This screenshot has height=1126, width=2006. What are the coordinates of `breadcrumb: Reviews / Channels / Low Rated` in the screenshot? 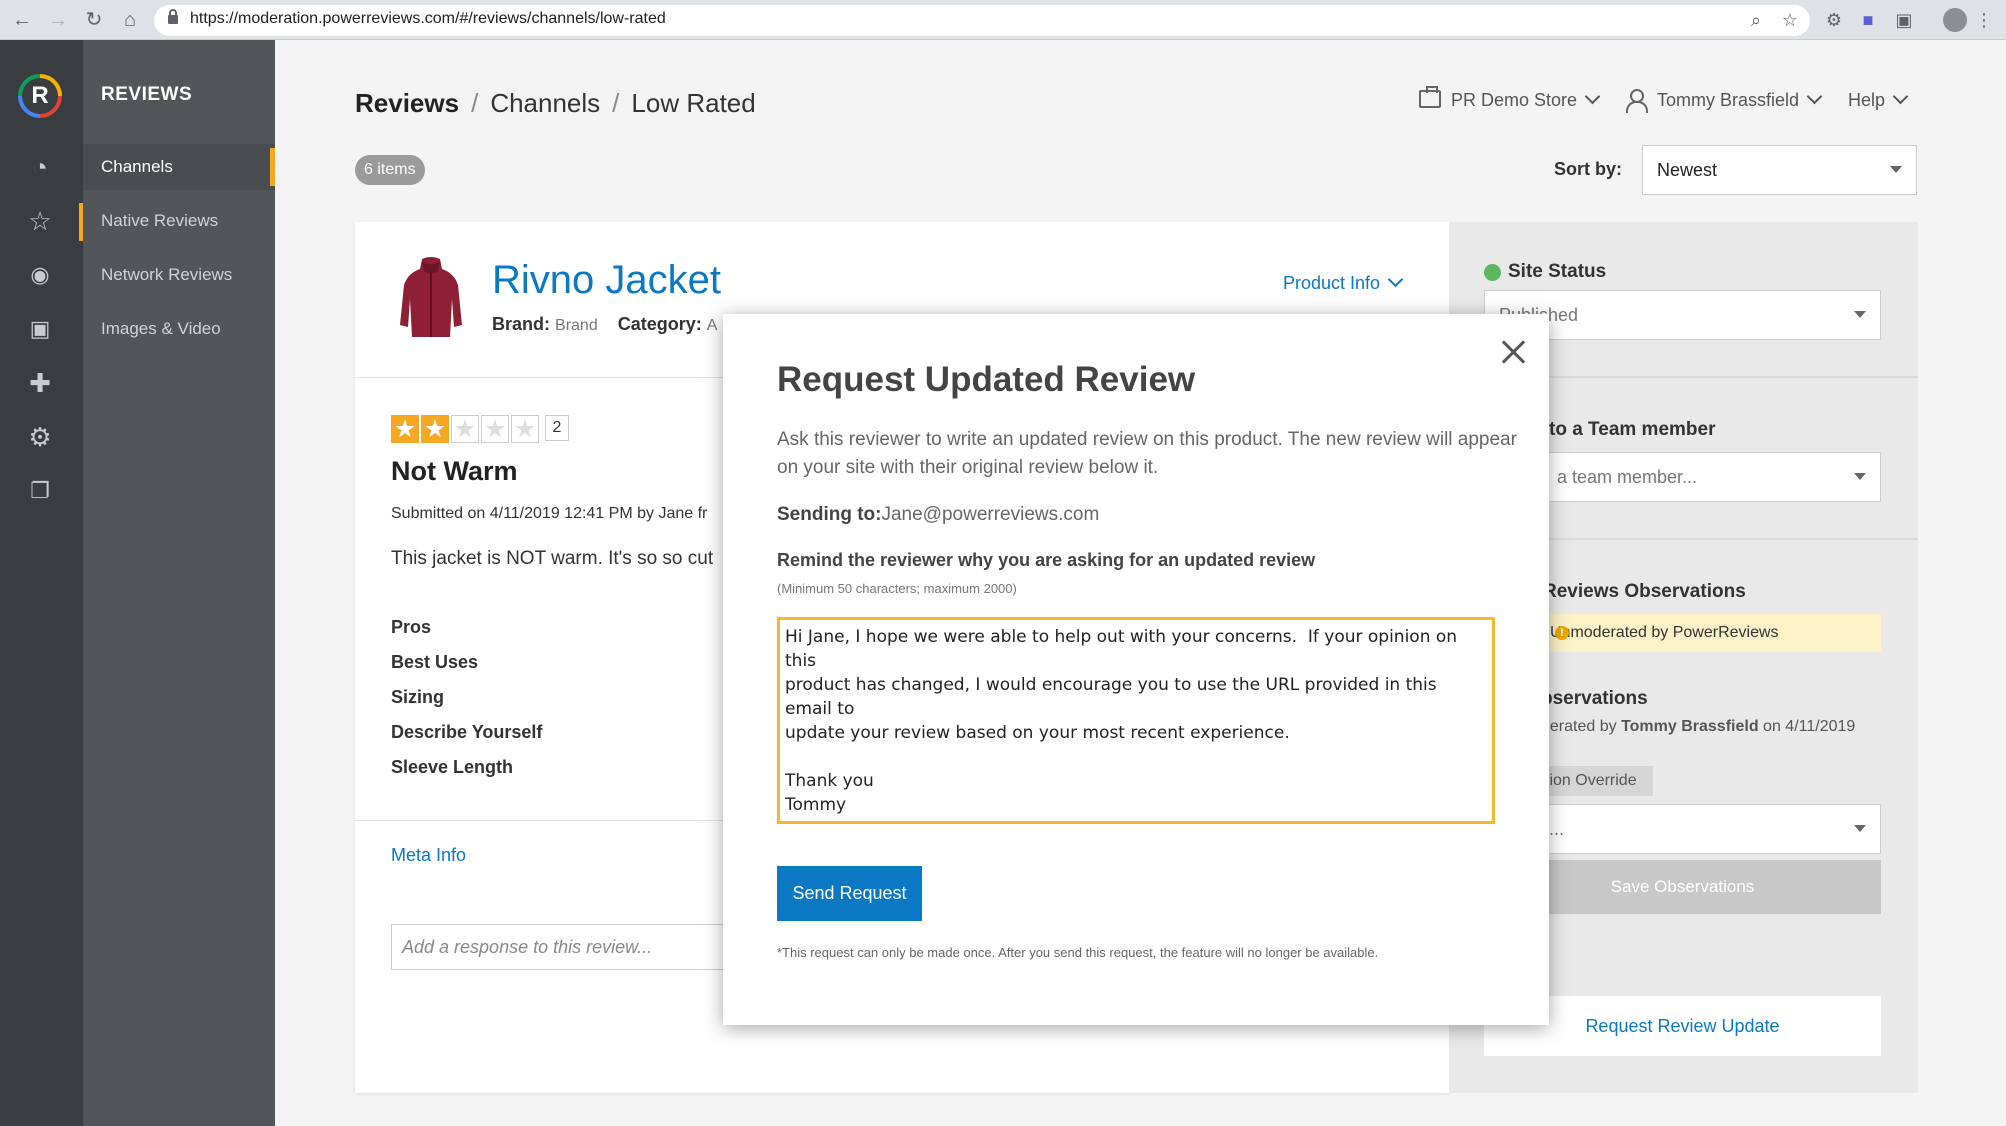 It's located at (555, 103).